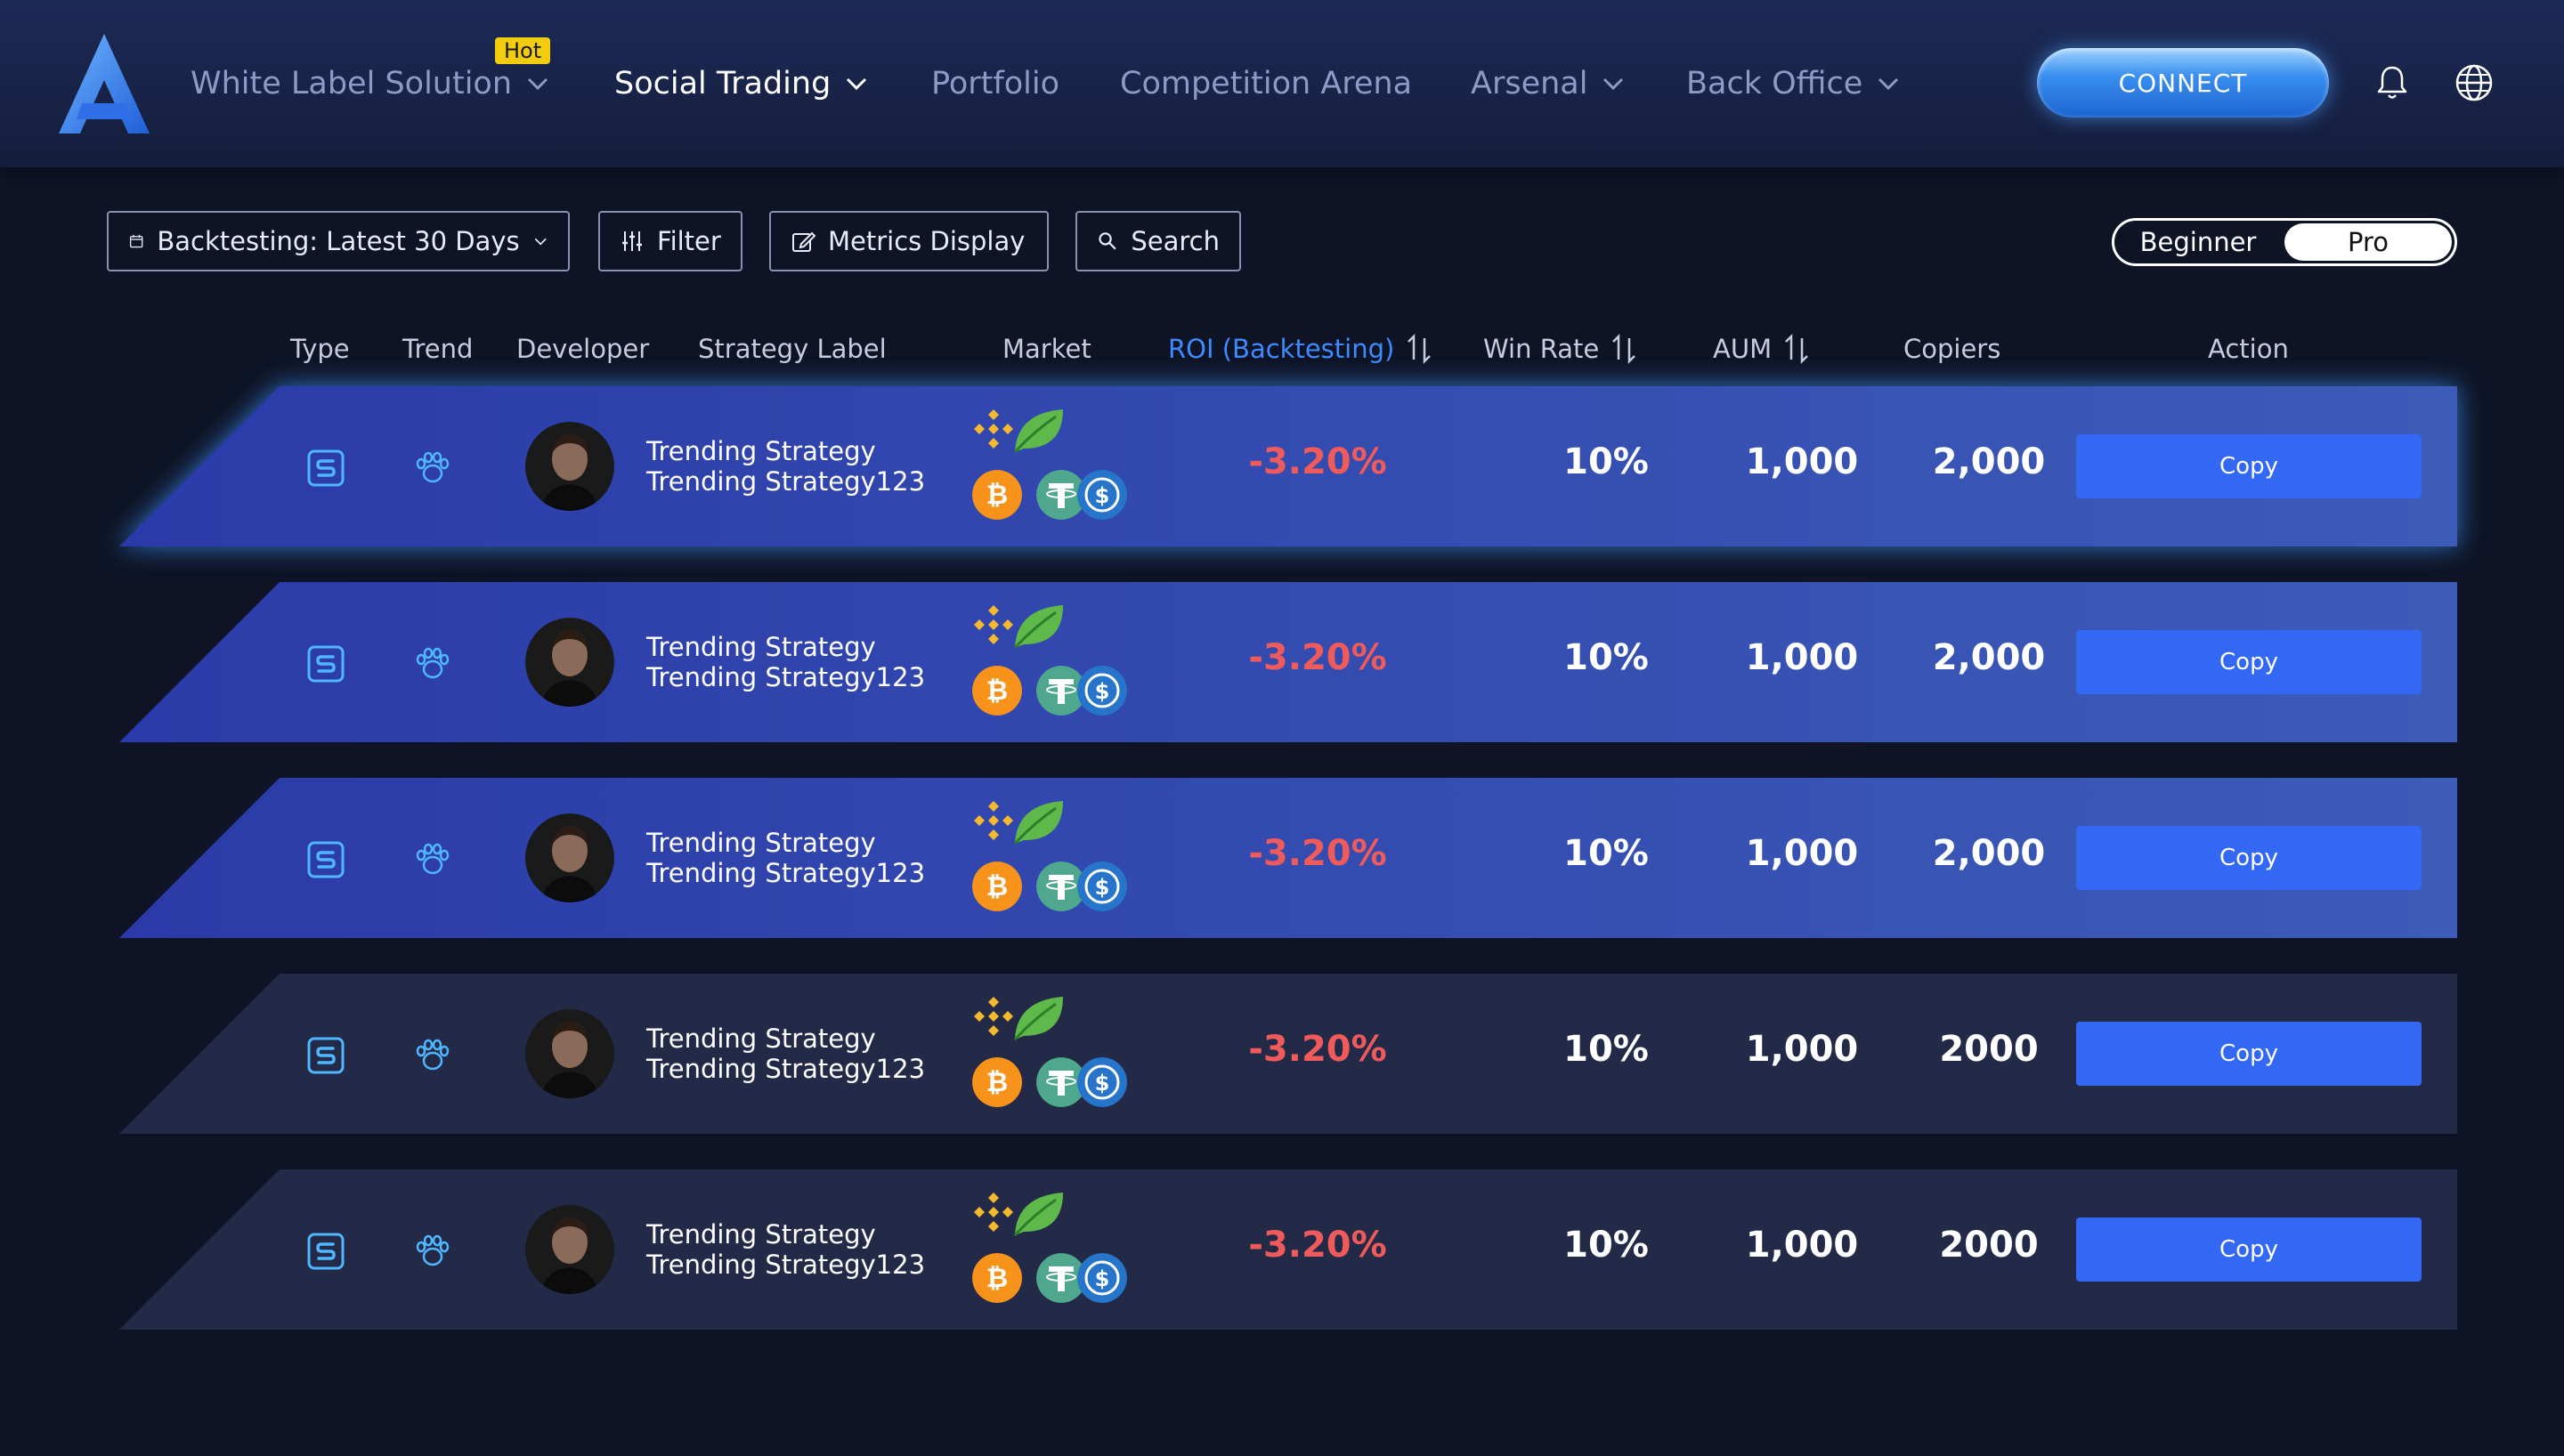 This screenshot has height=1456, width=2564. I want to click on connect-button: CONNECT, so click(2183, 82).